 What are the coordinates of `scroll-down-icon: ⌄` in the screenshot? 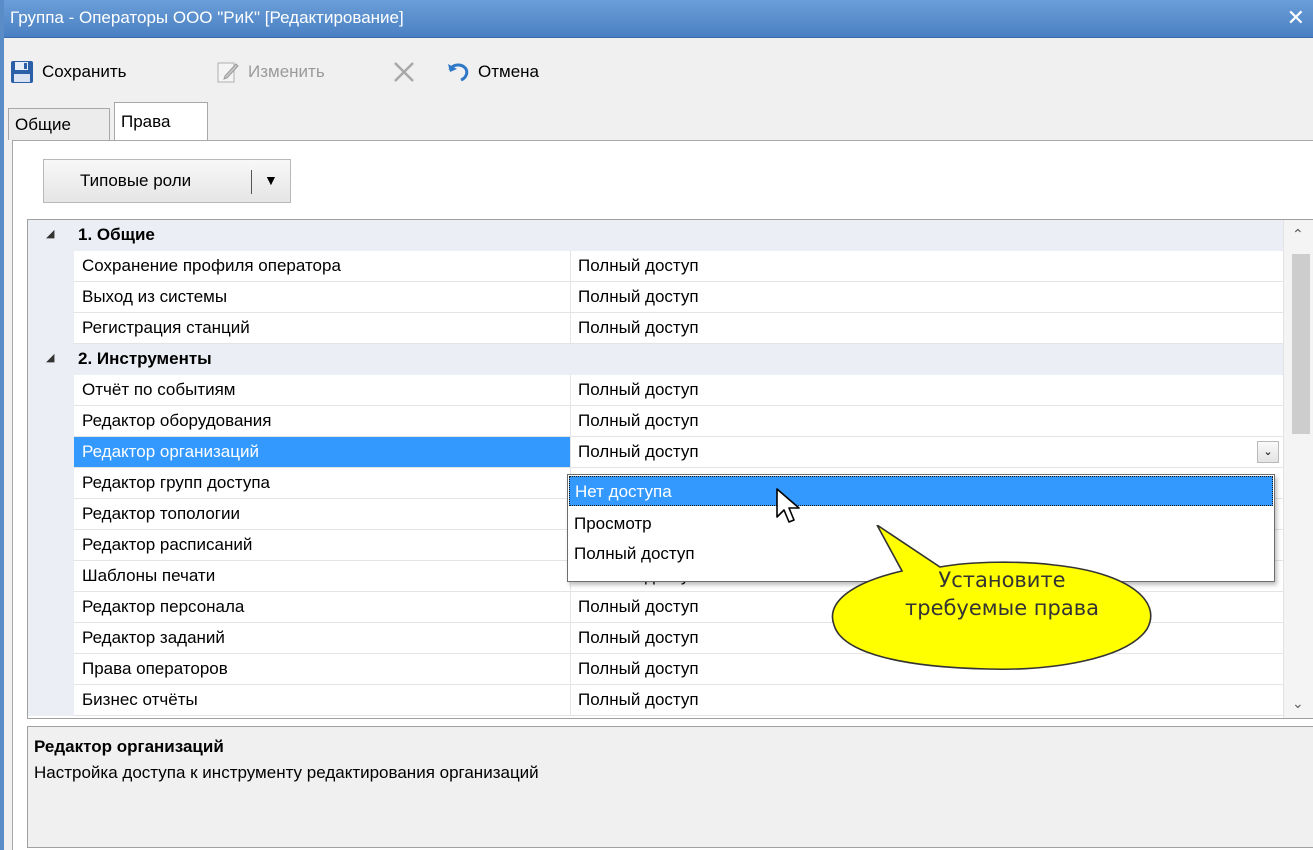 It's located at (1298, 703).